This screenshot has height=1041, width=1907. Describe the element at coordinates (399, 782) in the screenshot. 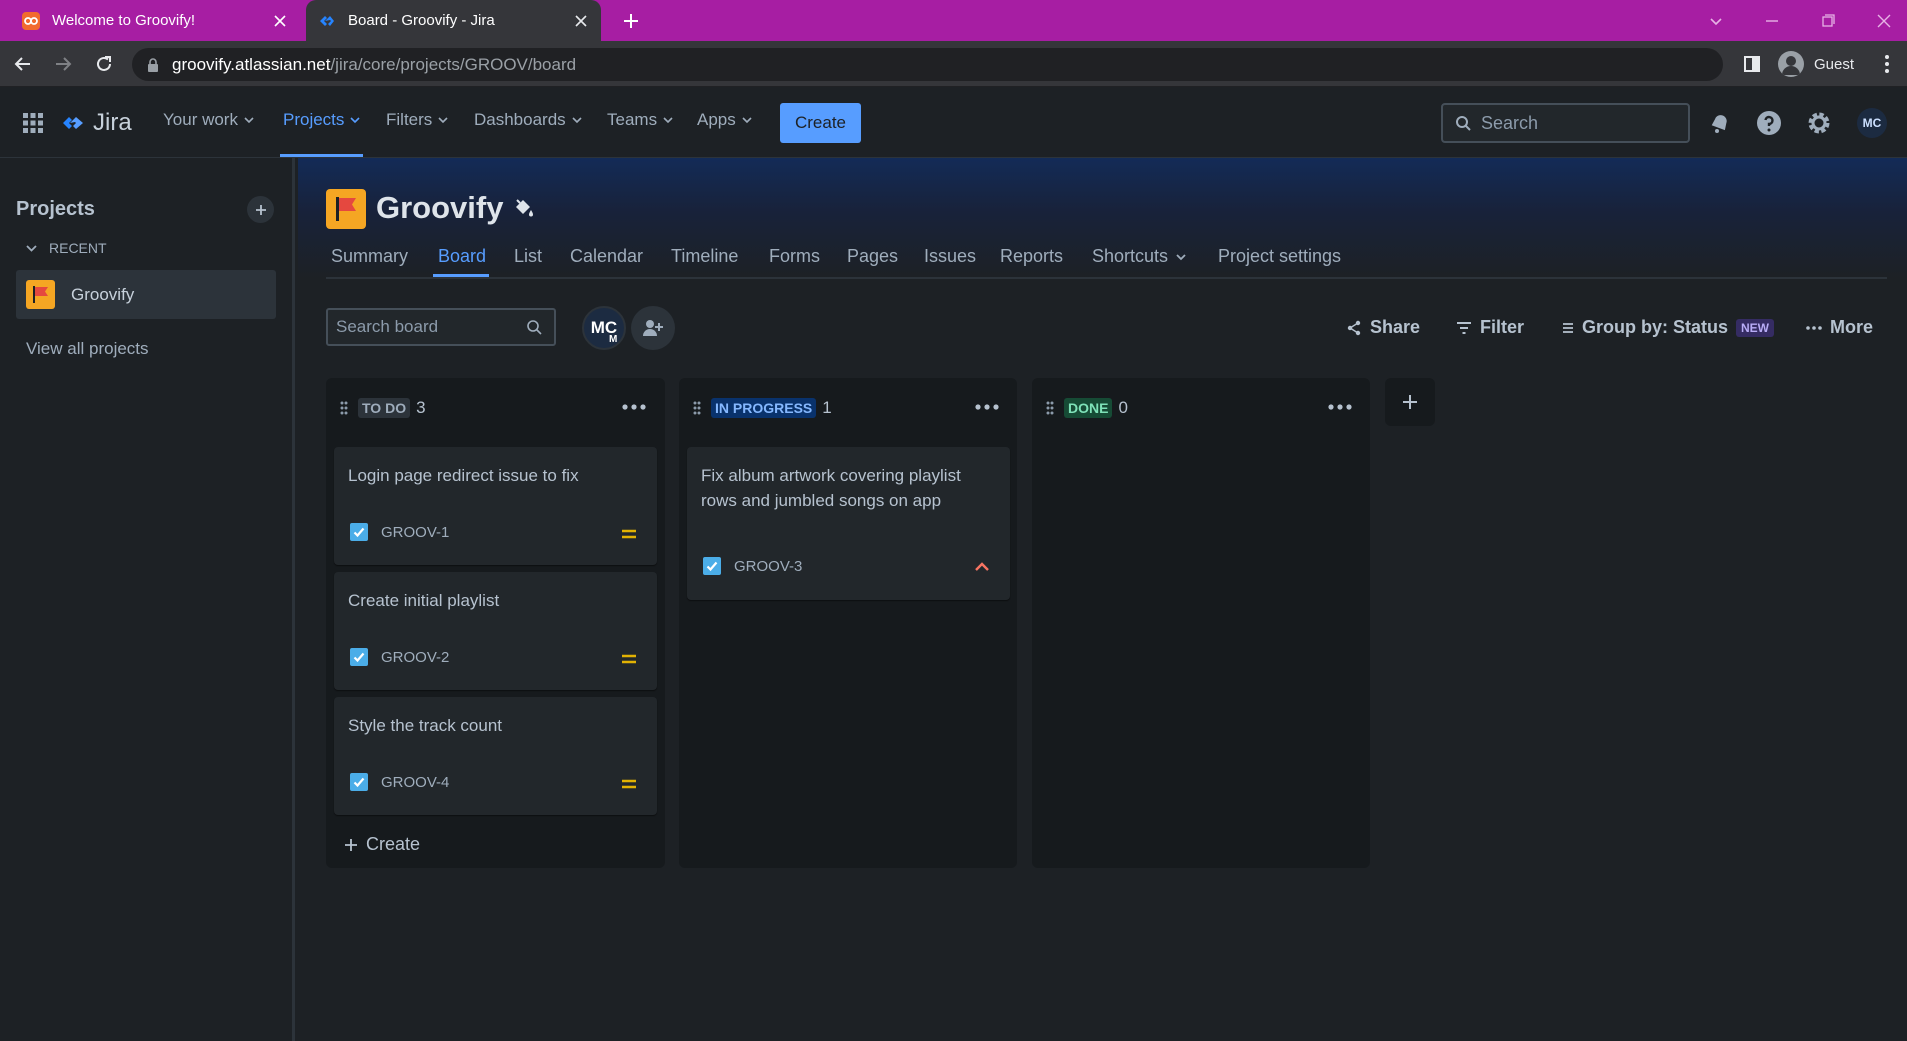

I see `issue-key: GROOV-4` at that location.